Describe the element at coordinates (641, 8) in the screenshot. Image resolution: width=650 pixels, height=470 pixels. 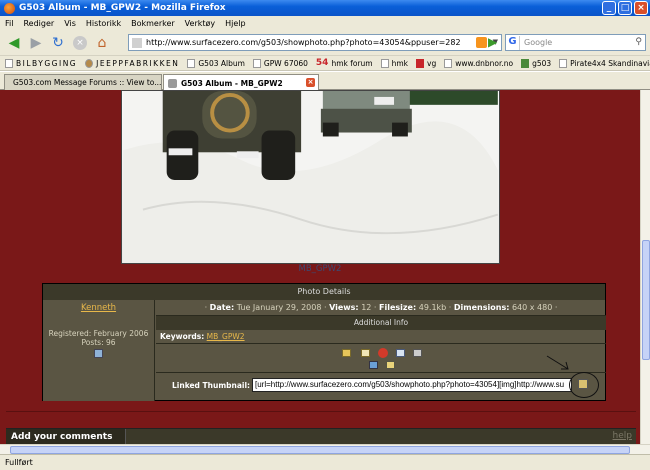
I see `close-window-button: ×` at that location.